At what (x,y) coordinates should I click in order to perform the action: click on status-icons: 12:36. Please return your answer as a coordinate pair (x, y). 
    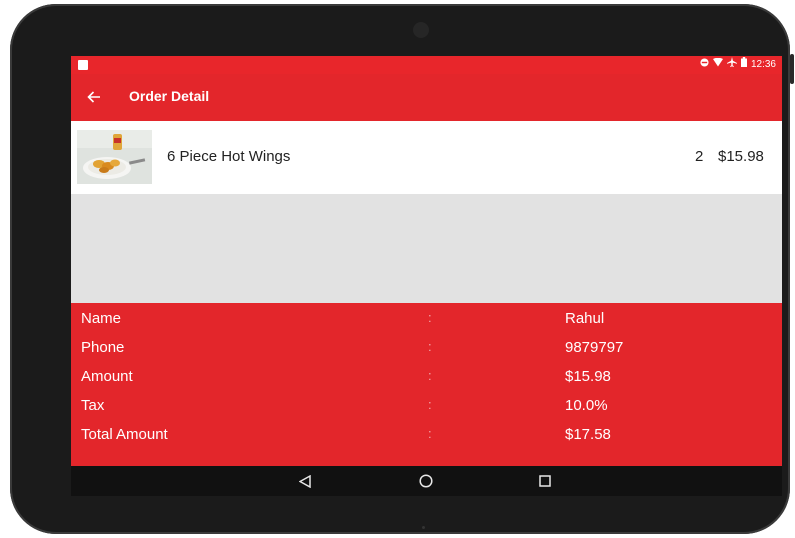
    Looking at the image, I should click on (738, 65).